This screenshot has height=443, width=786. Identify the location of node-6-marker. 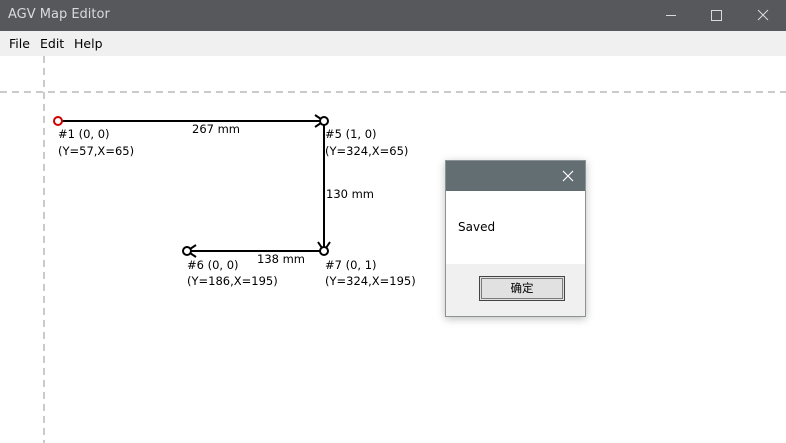
(187, 251).